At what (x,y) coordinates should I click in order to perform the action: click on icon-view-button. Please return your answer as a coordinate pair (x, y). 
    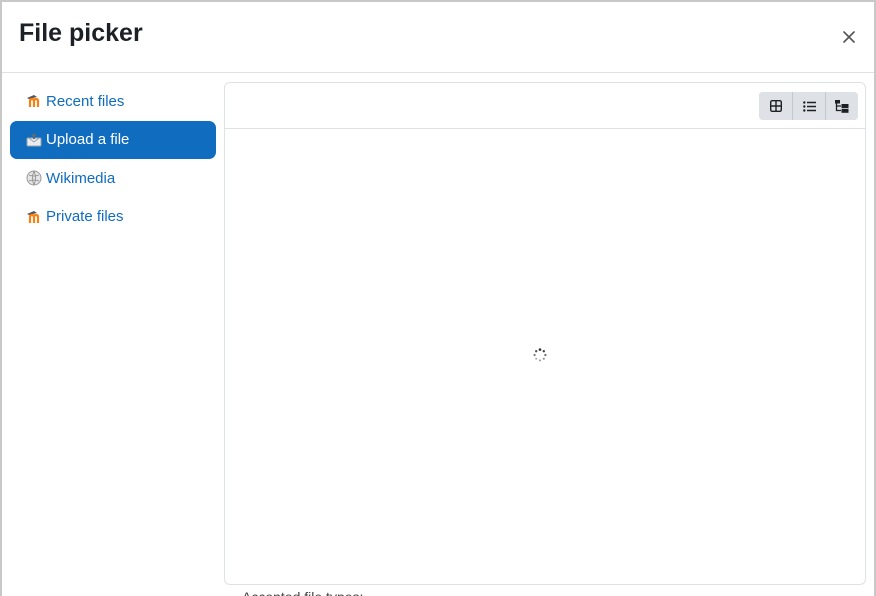
    Looking at the image, I should click on (775, 106).